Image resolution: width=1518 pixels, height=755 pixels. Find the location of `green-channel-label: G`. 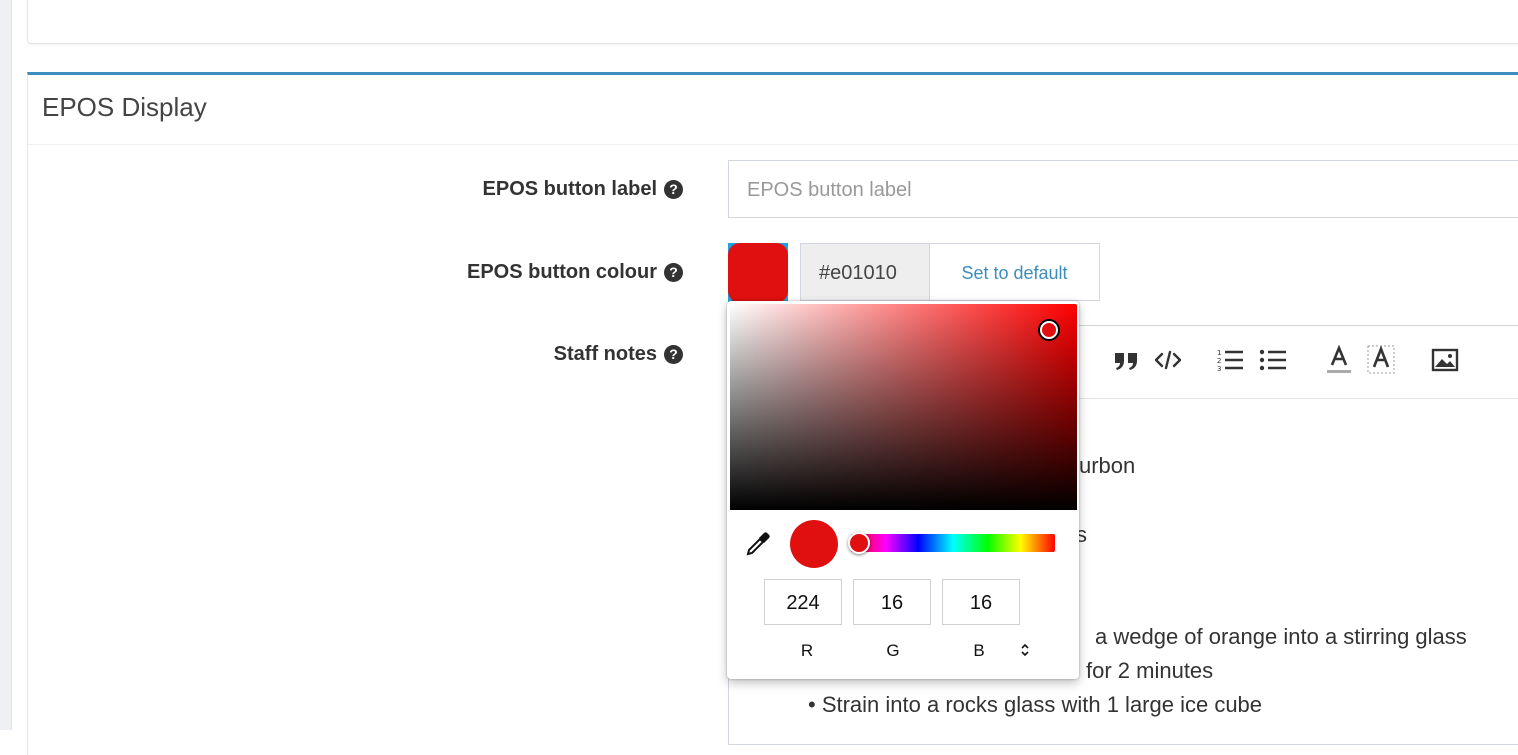

green-channel-label: G is located at coordinates (893, 650).